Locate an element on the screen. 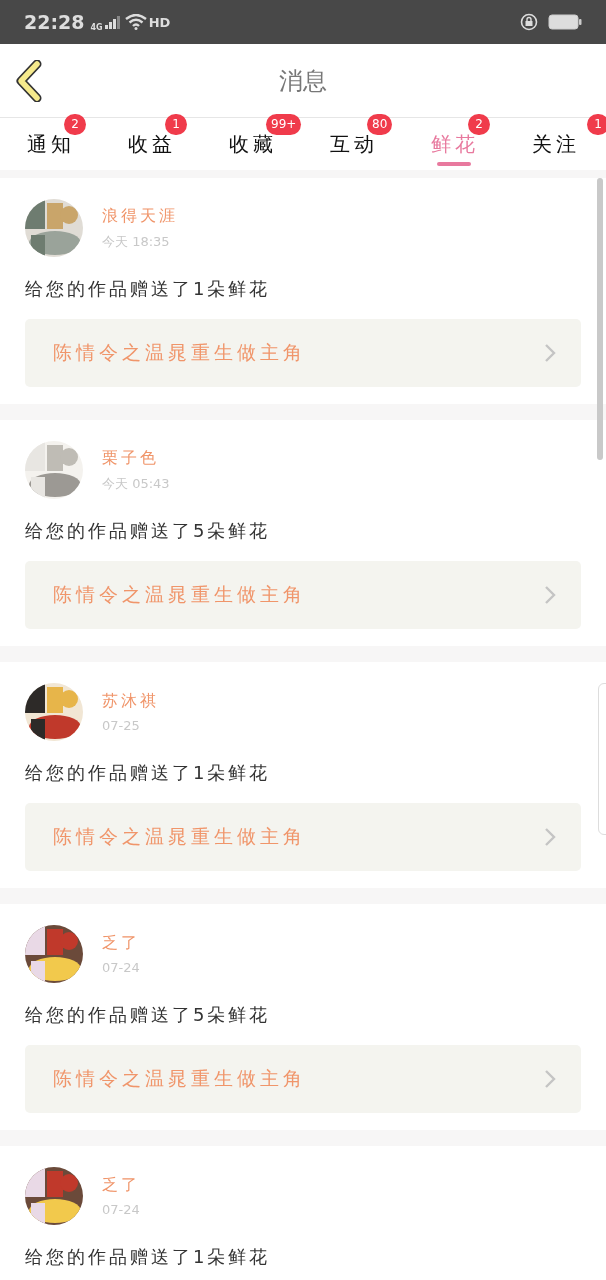  count-badge: 99+ is located at coordinates (284, 124).